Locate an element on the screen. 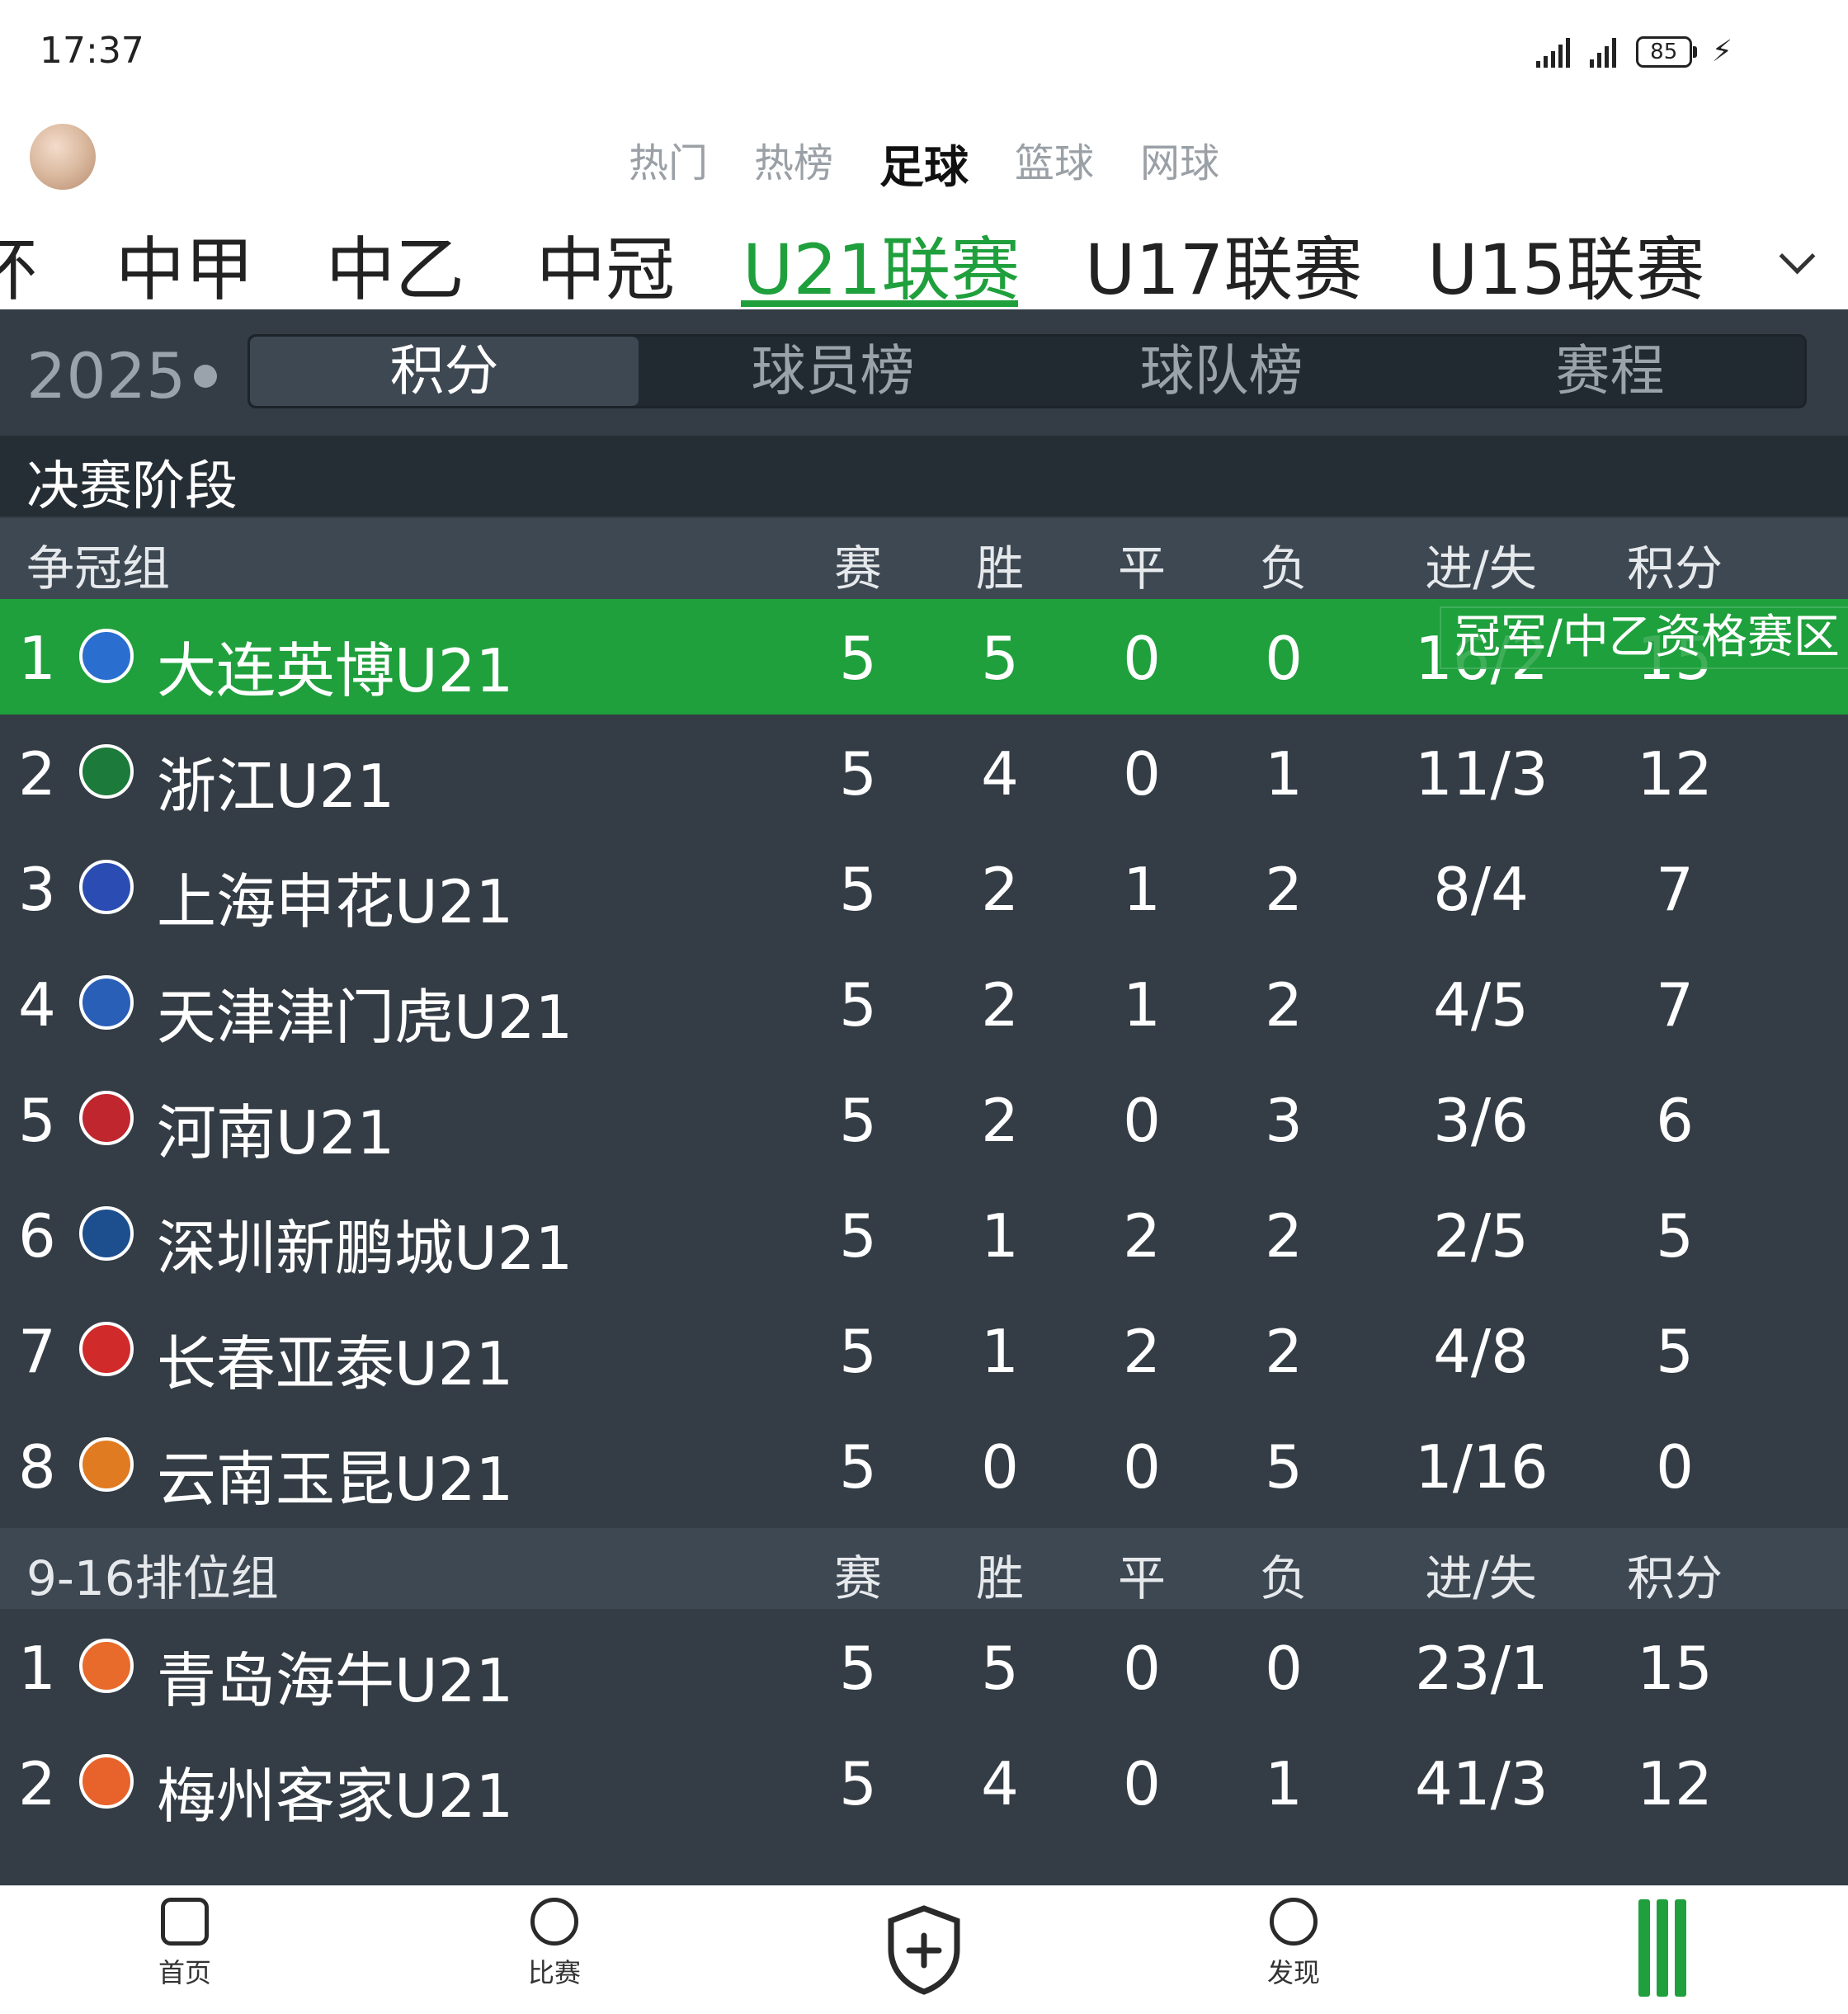 This screenshot has height=2014, width=1848. segment-control: 积分 球员榜 球队榜 赛程 is located at coordinates (1027, 371).